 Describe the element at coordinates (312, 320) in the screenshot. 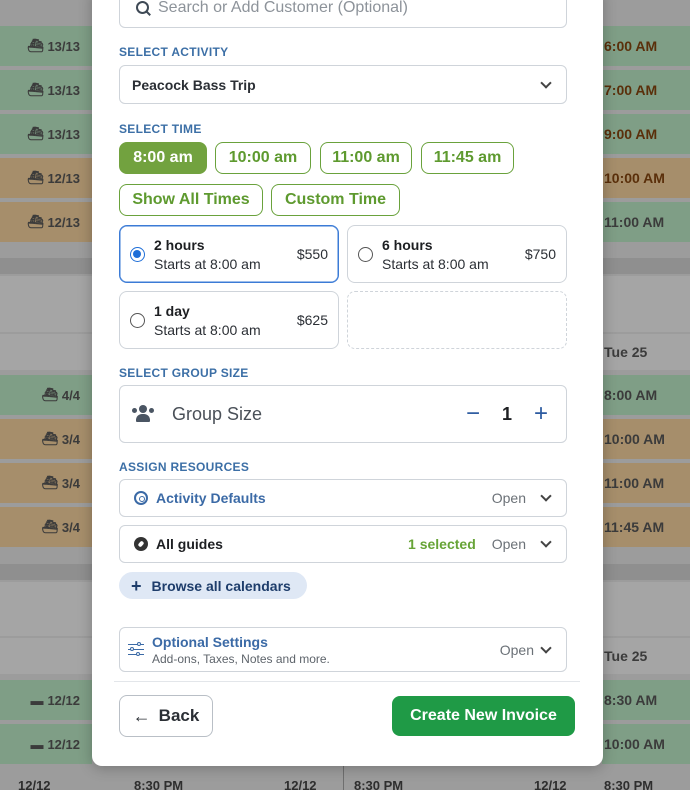

I see `option-price: $625` at that location.